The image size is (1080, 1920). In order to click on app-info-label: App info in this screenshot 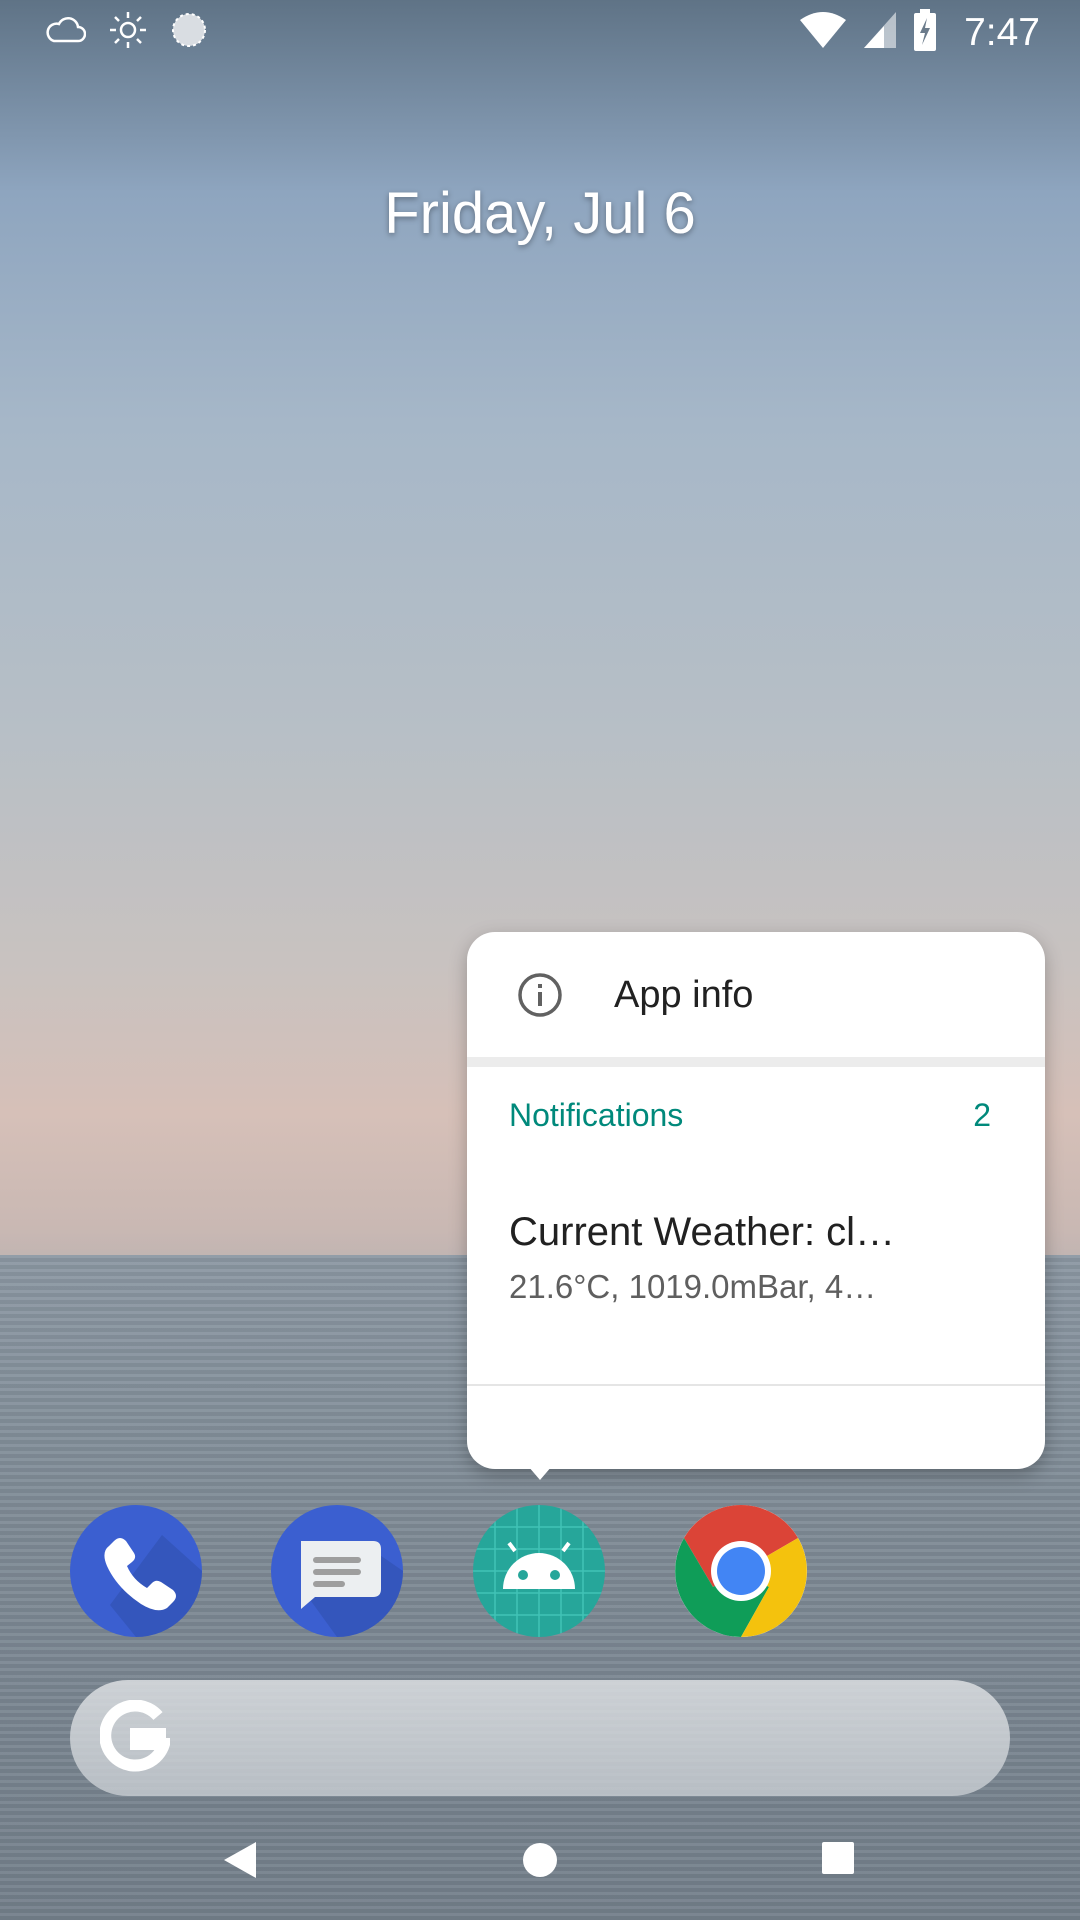, I will do `click(684, 995)`.